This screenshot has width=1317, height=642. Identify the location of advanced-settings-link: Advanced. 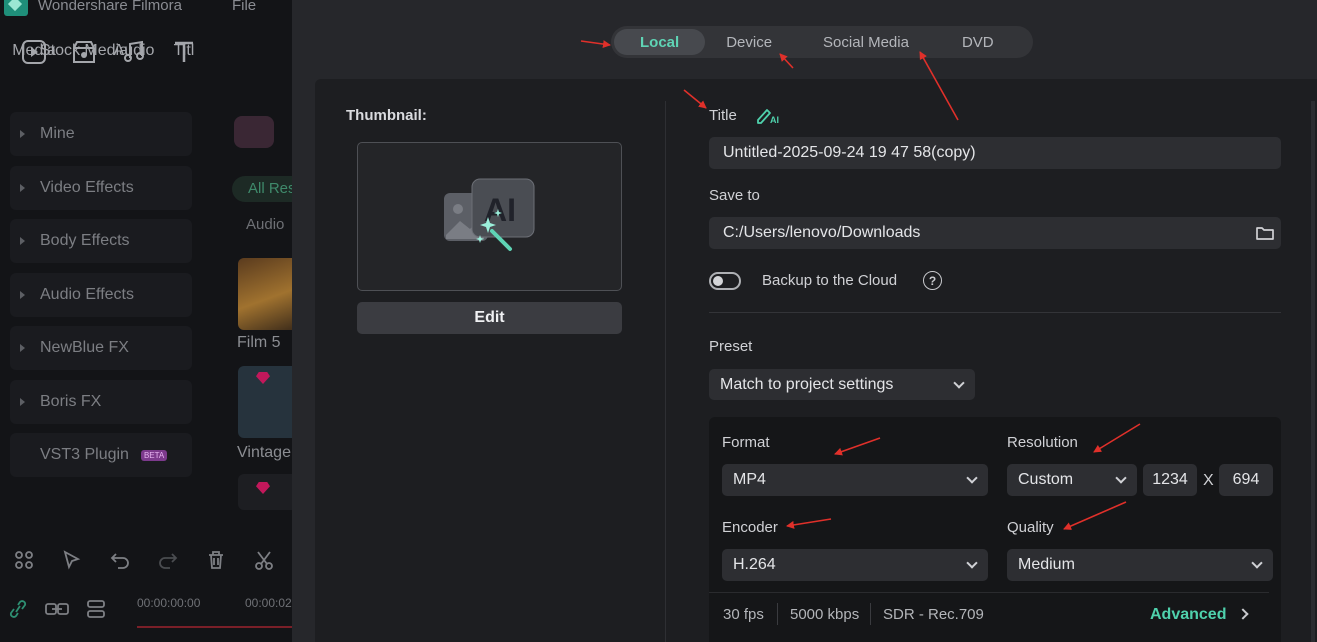
(1188, 615).